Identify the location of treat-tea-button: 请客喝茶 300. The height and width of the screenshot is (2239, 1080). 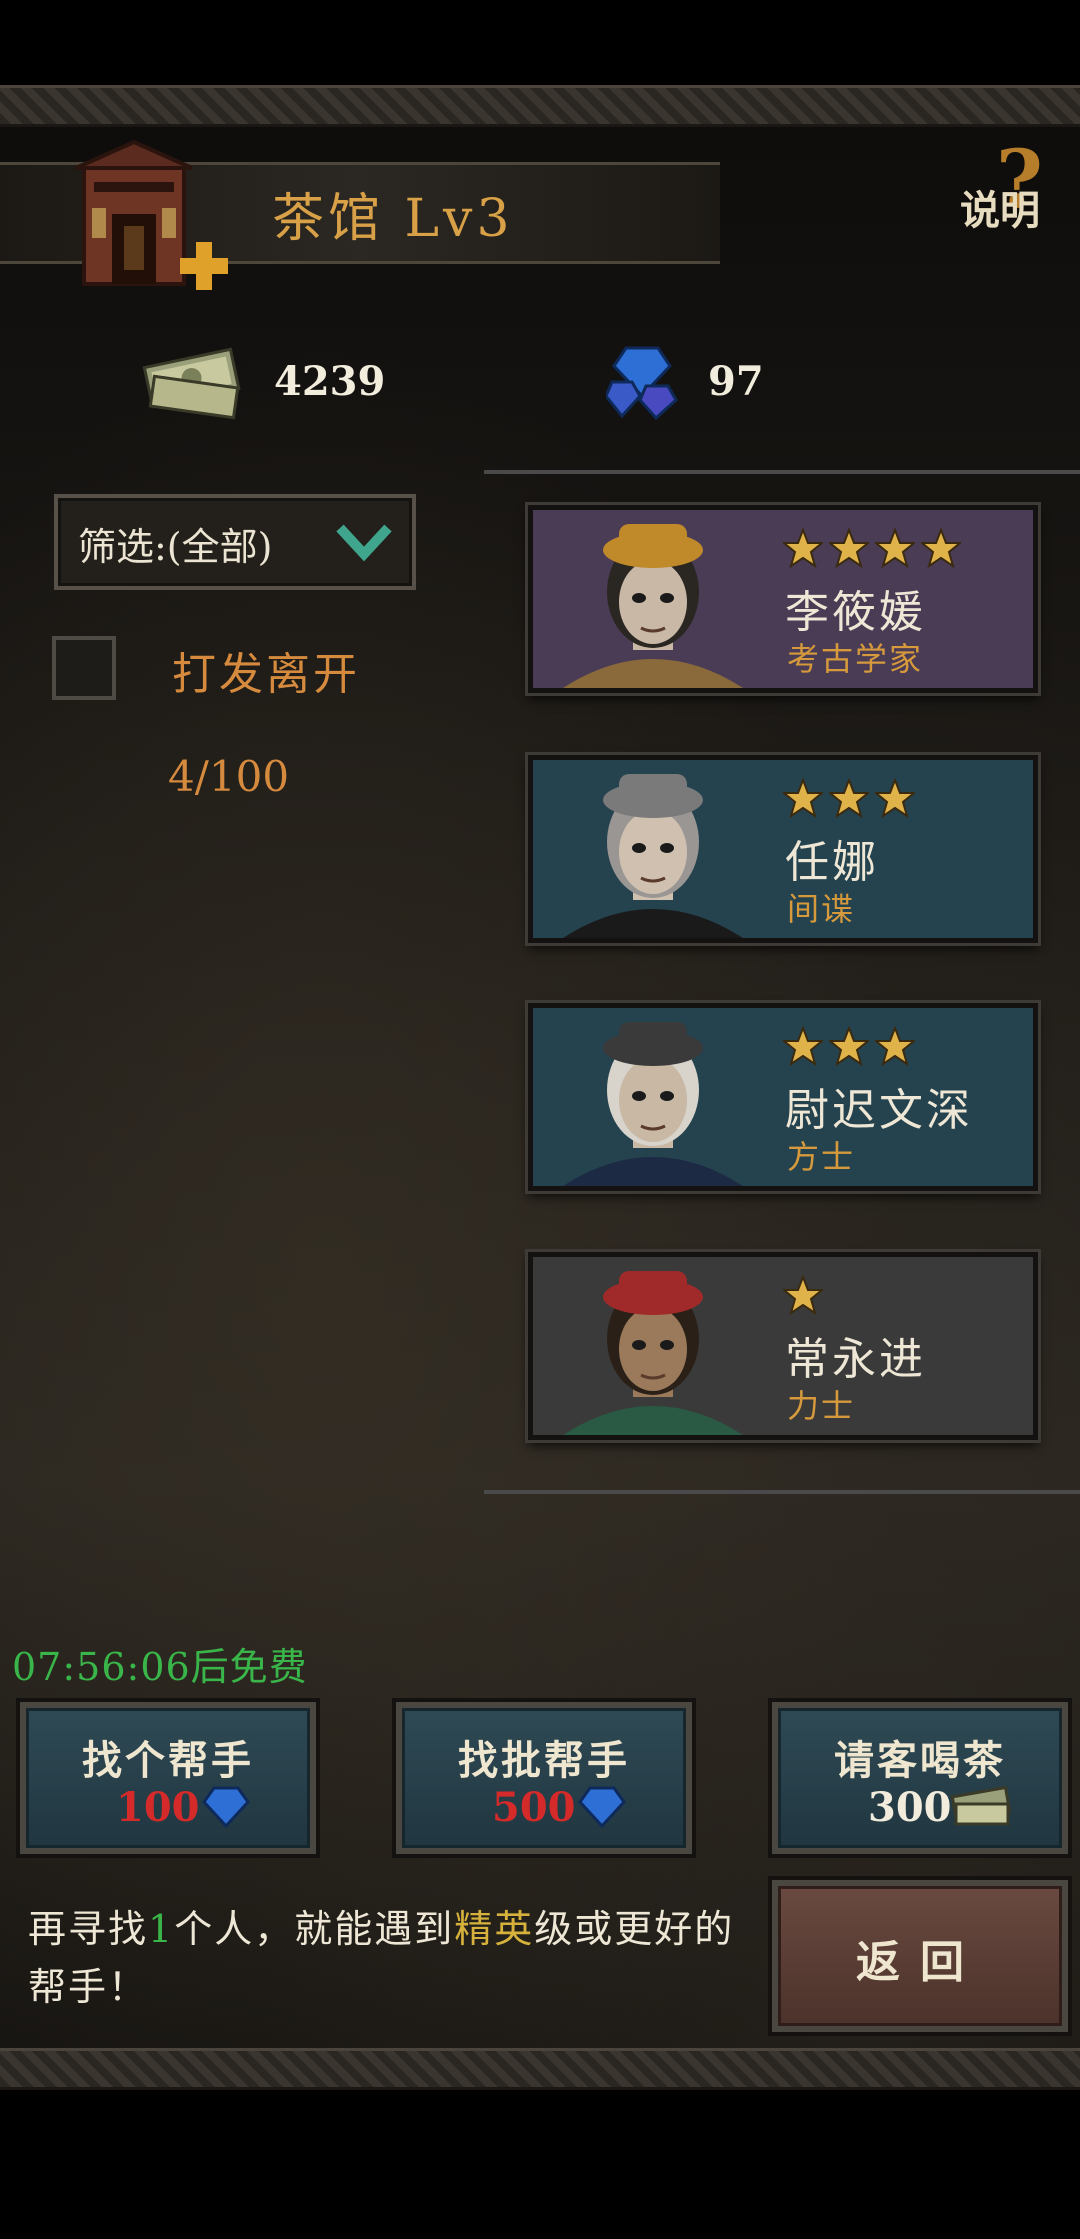
(920, 1778).